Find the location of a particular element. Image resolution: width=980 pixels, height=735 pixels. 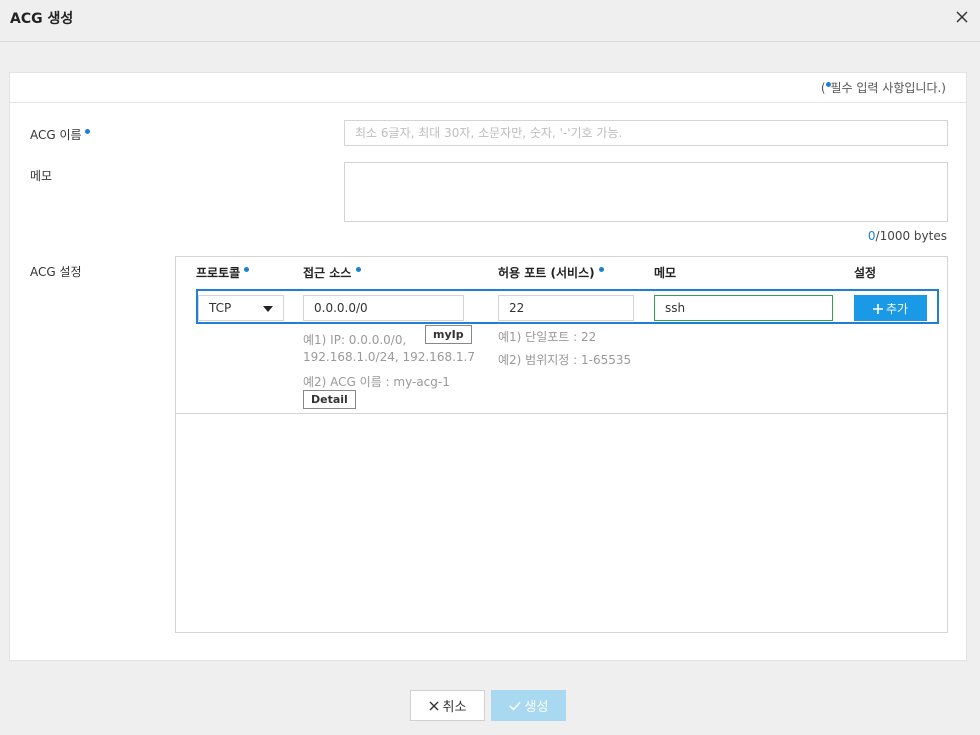

plus-icon is located at coordinates (877, 308).